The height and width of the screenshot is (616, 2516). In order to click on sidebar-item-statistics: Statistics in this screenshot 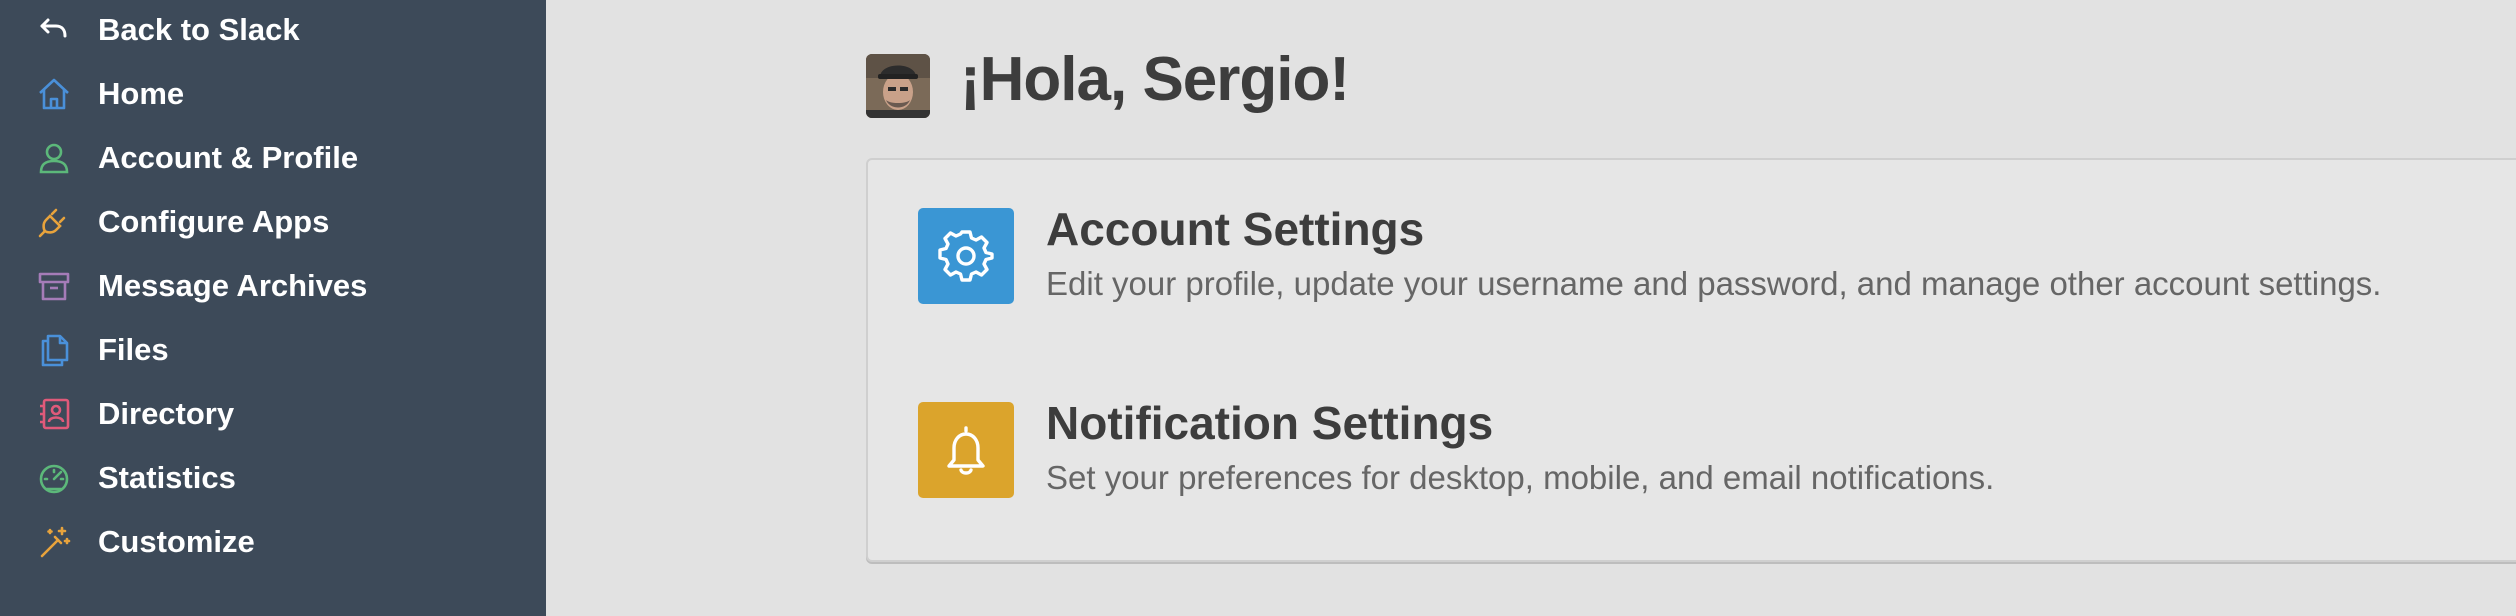, I will do `click(273, 478)`.